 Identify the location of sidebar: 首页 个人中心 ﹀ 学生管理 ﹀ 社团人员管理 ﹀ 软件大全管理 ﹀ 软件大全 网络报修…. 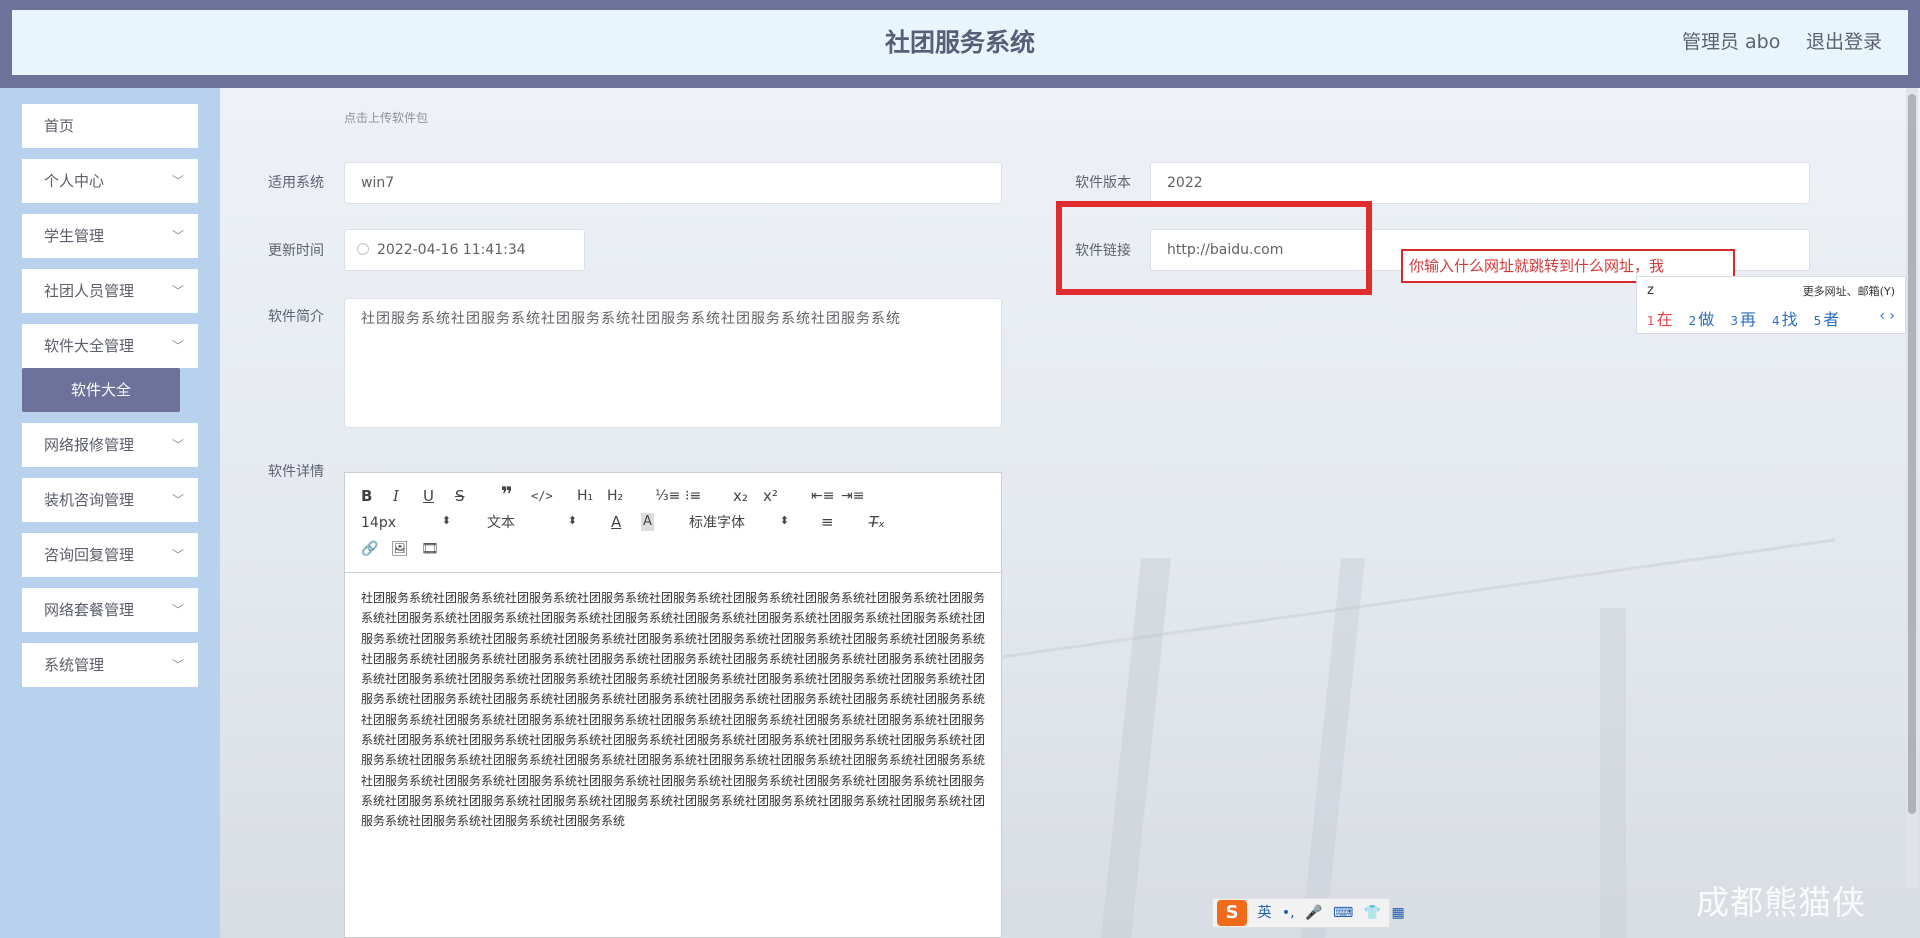
(110, 513).